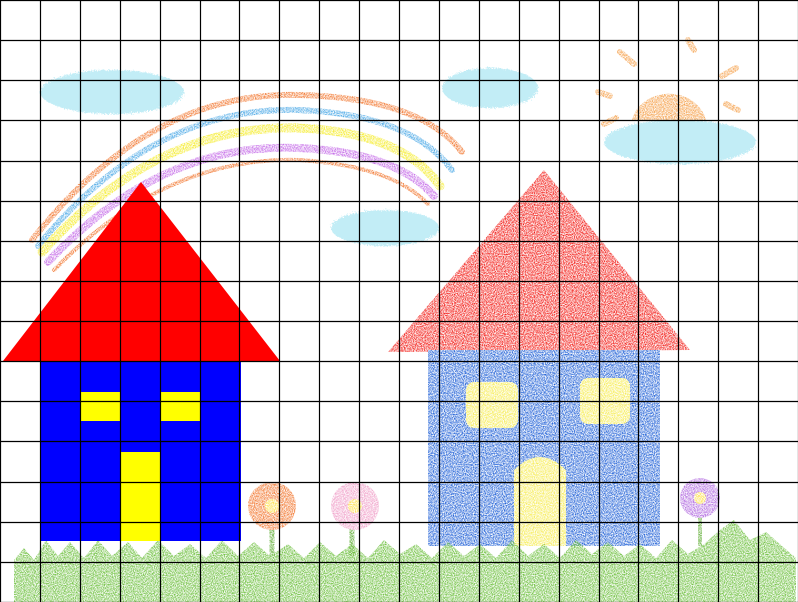 The image size is (798, 602). I want to click on left-house-roof, so click(141, 271).